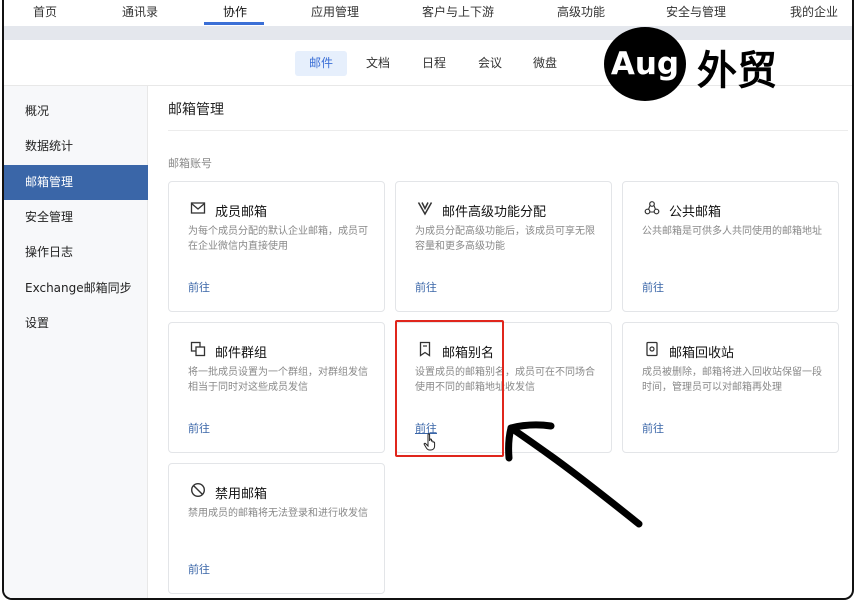 The image size is (856, 602). Describe the element at coordinates (278, 239) in the screenshot. I see `card-description: 为每个成员分配的默认企业邮箱，成员可在企业微信内直接使用` at that location.